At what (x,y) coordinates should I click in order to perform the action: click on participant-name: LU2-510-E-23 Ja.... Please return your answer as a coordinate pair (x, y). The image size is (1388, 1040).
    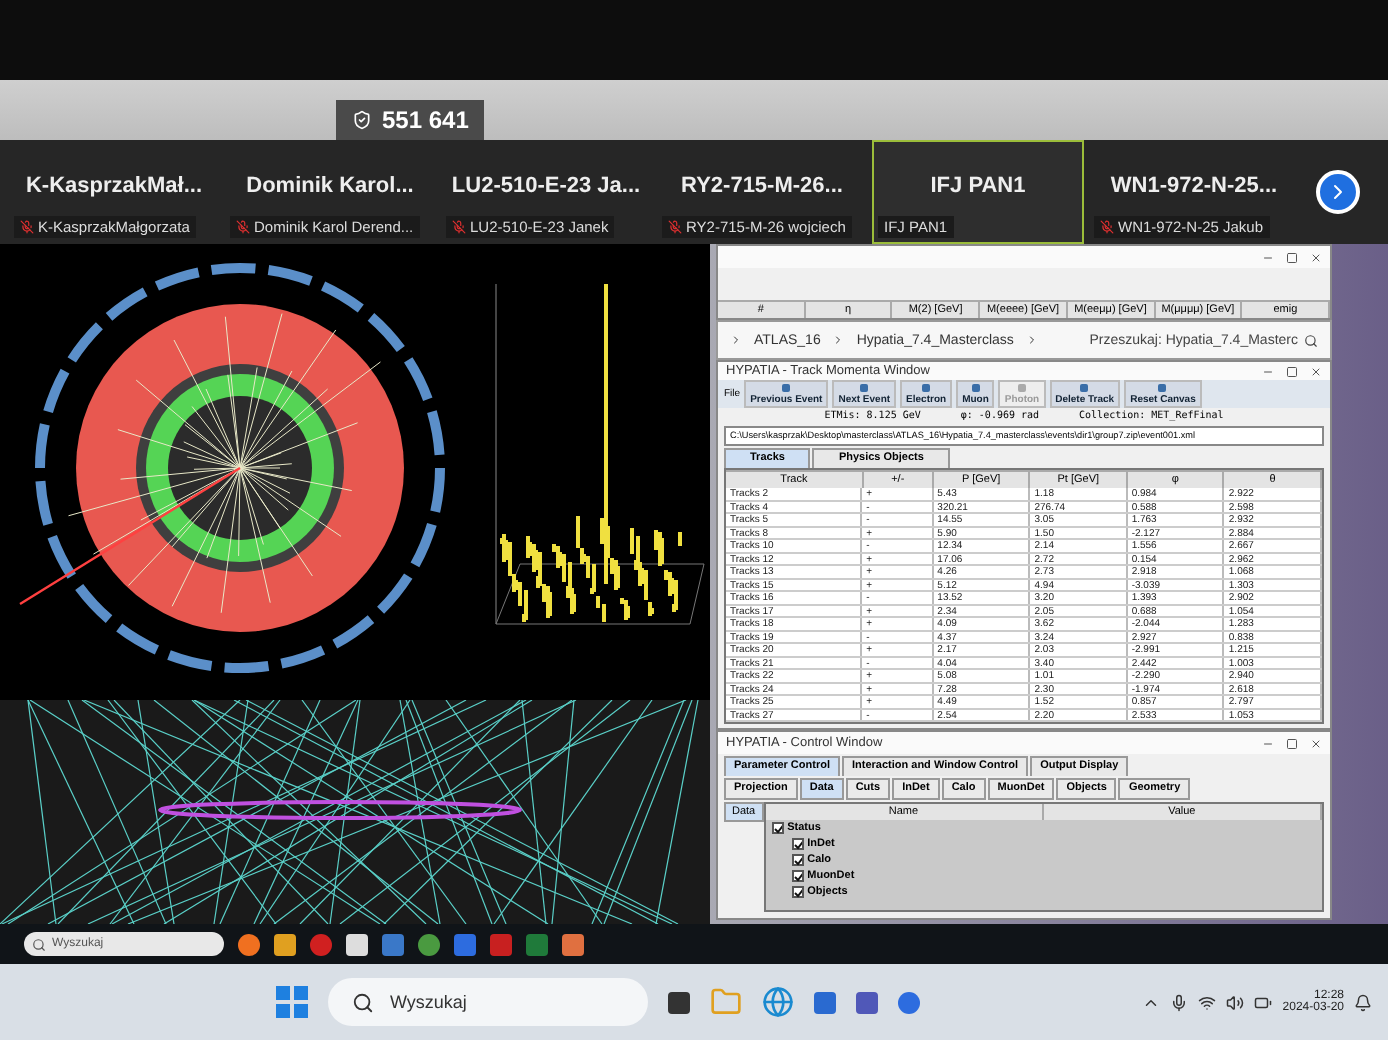
    Looking at the image, I should click on (546, 186).